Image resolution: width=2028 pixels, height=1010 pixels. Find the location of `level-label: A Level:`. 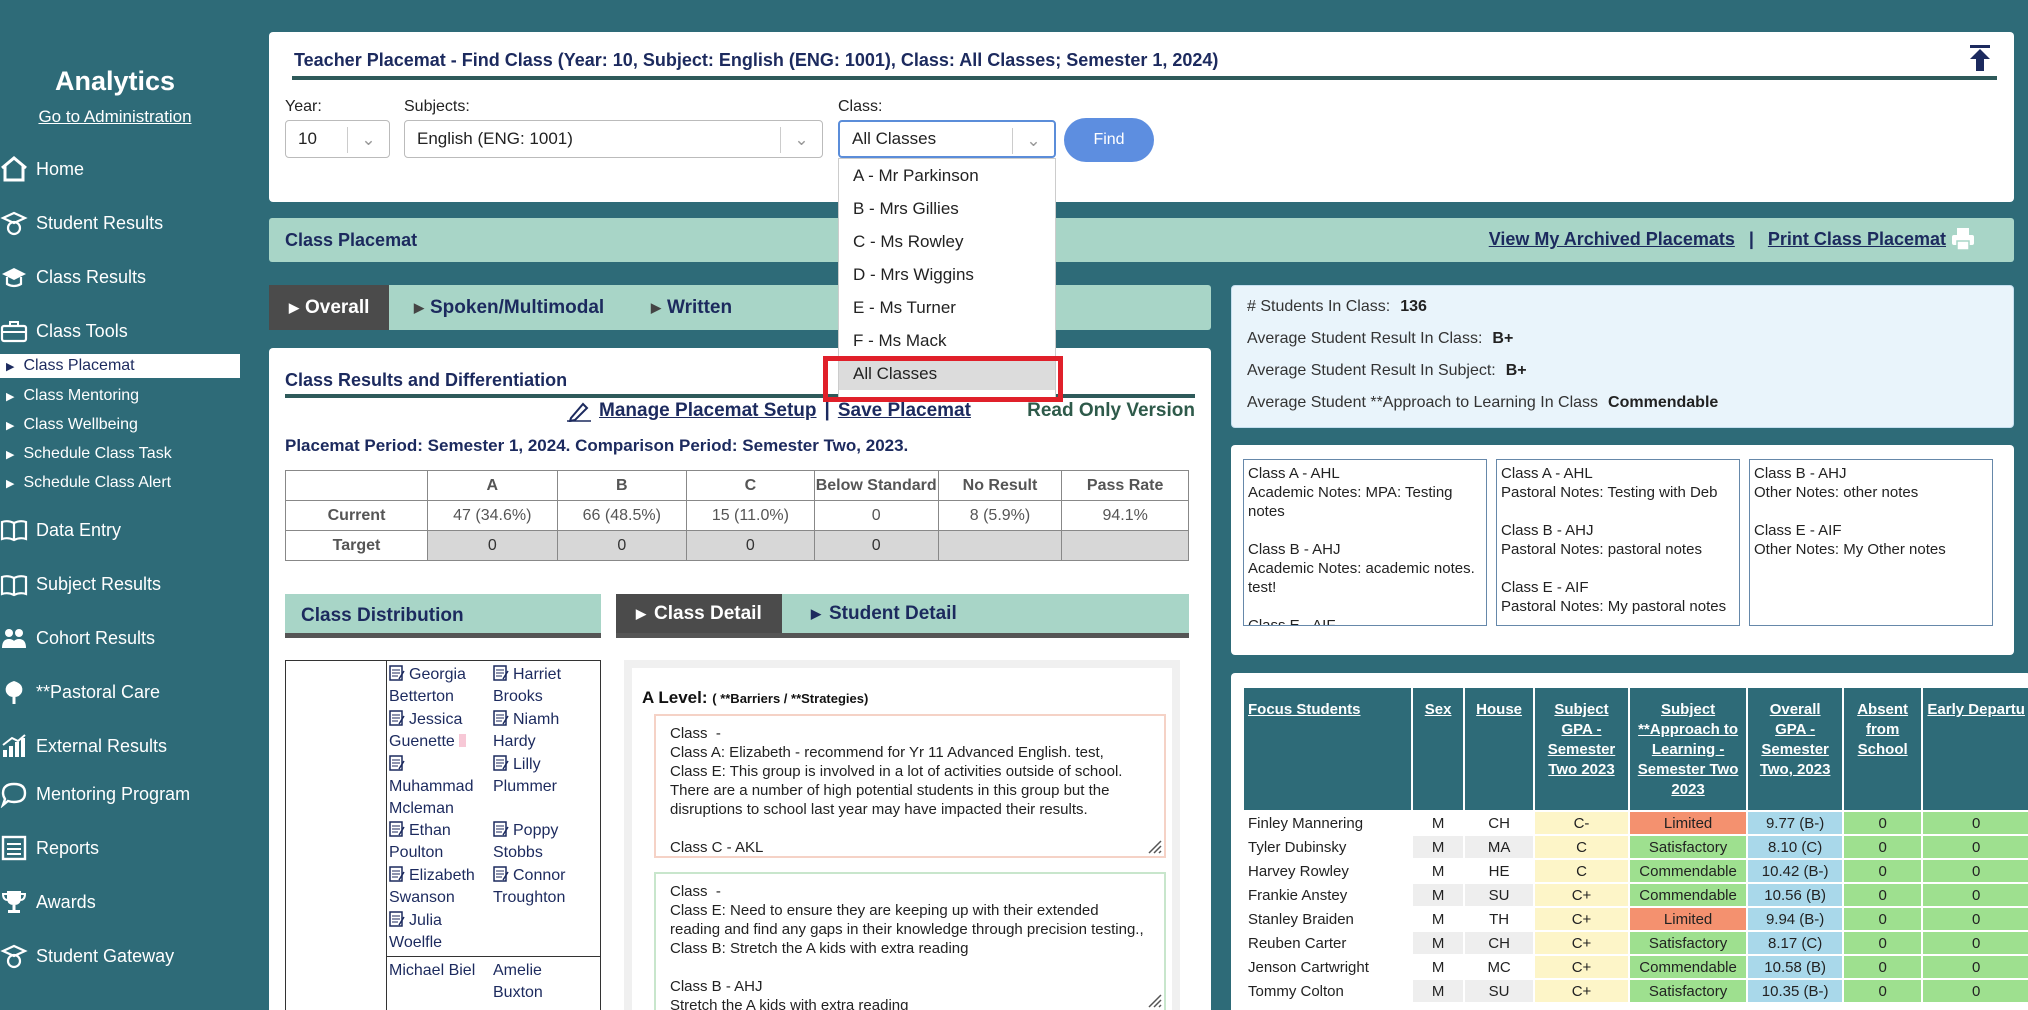

level-label: A Level: is located at coordinates (675, 697).